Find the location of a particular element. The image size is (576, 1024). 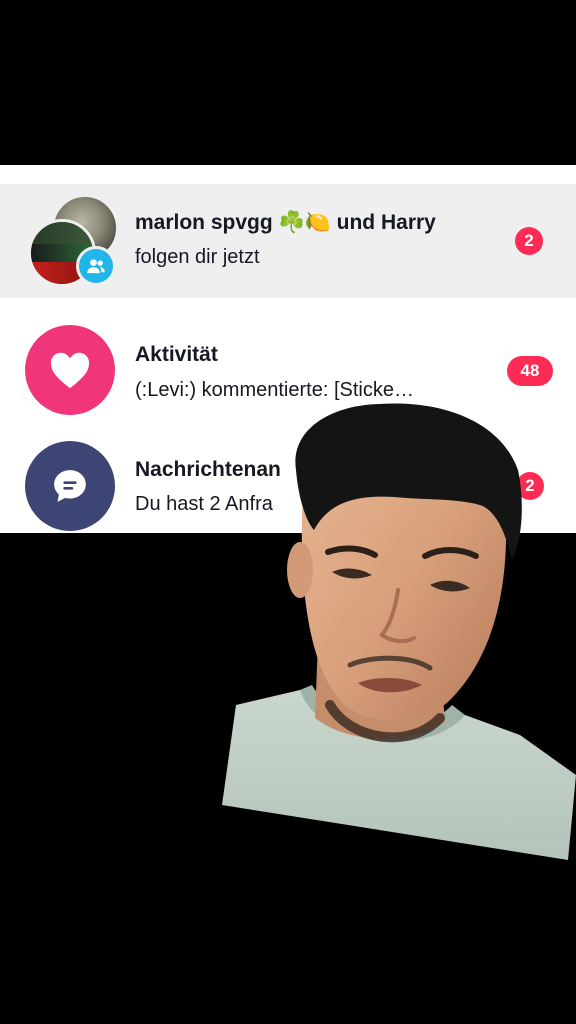

activity-title: Aktivität is located at coordinates (176, 354).